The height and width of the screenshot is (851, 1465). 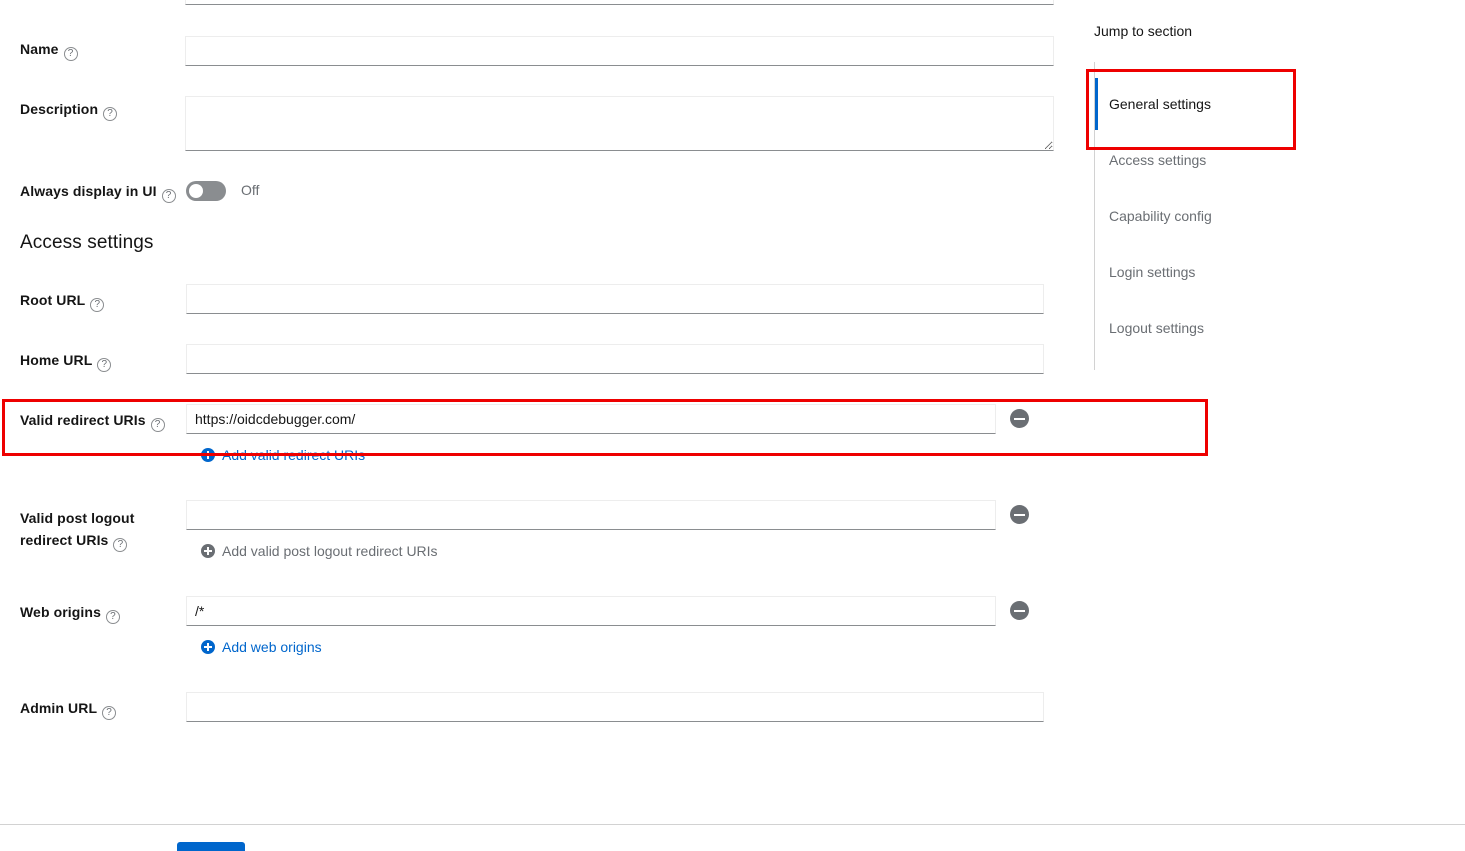 I want to click on root-url-label: Root URL?, so click(x=100, y=301).